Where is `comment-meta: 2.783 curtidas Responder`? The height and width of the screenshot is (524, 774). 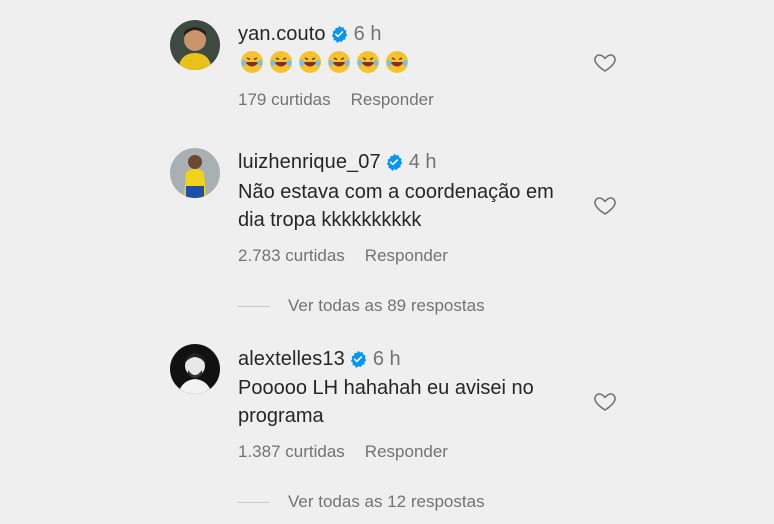 comment-meta: 2.783 curtidas Responder is located at coordinates (343, 256).